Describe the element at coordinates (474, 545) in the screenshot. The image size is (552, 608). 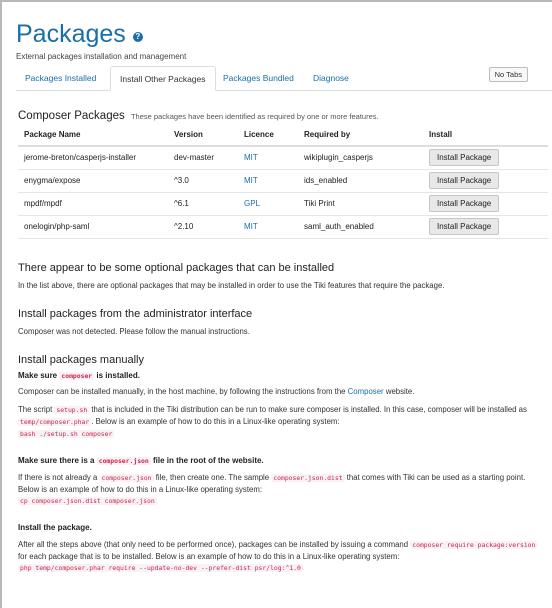
I see `composer-require-code: composer require package:version` at that location.